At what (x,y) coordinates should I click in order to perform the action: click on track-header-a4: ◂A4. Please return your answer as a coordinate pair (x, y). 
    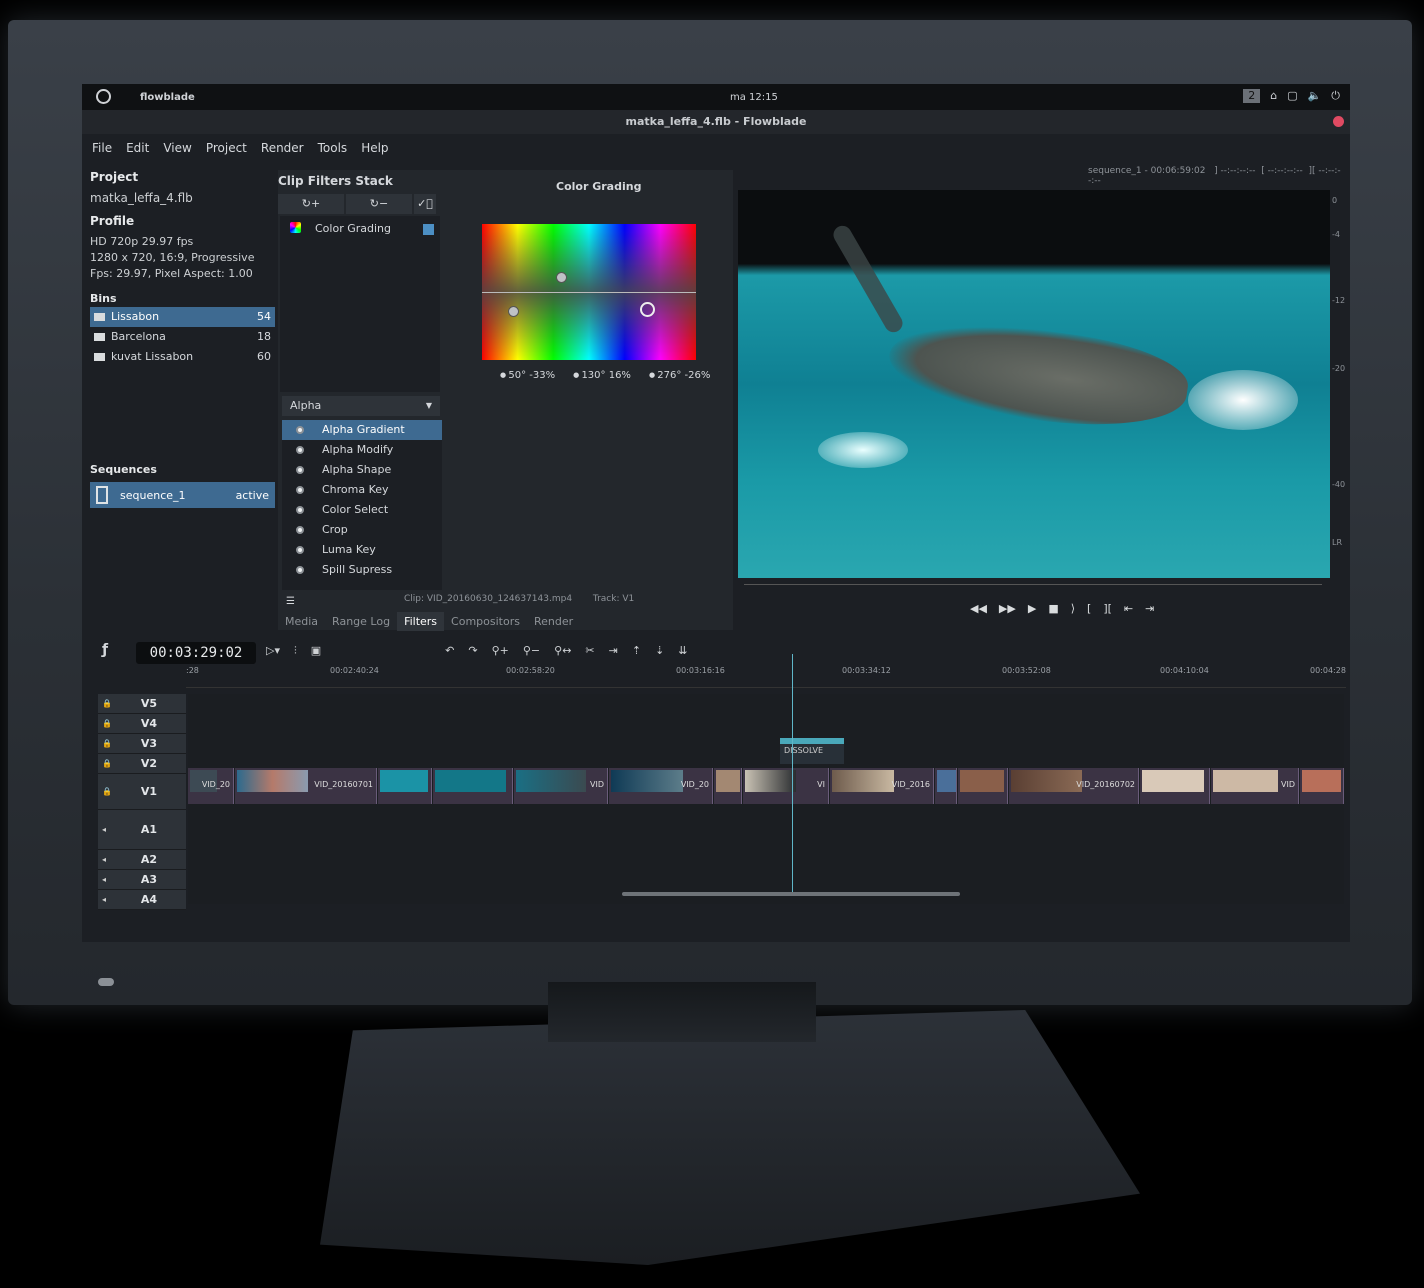
    Looking at the image, I should click on (142, 900).